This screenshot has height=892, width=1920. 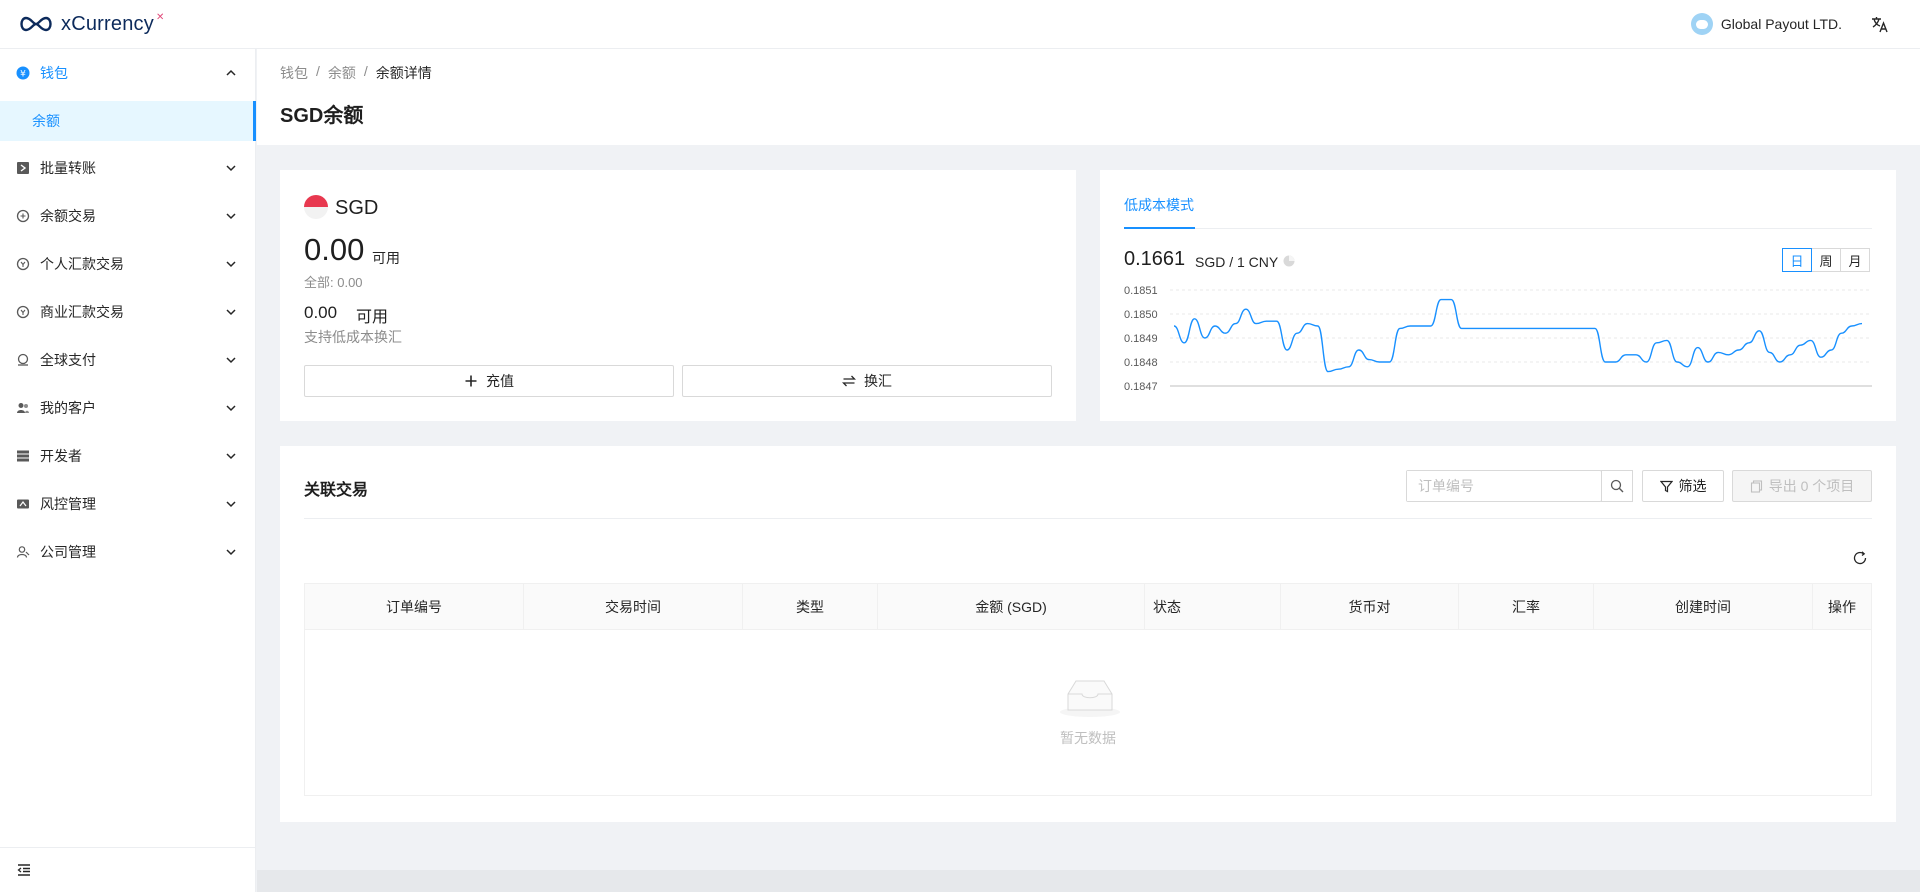 What do you see at coordinates (128, 360) in the screenshot?
I see `sidebar-item-global-payment: 全球支付` at bounding box center [128, 360].